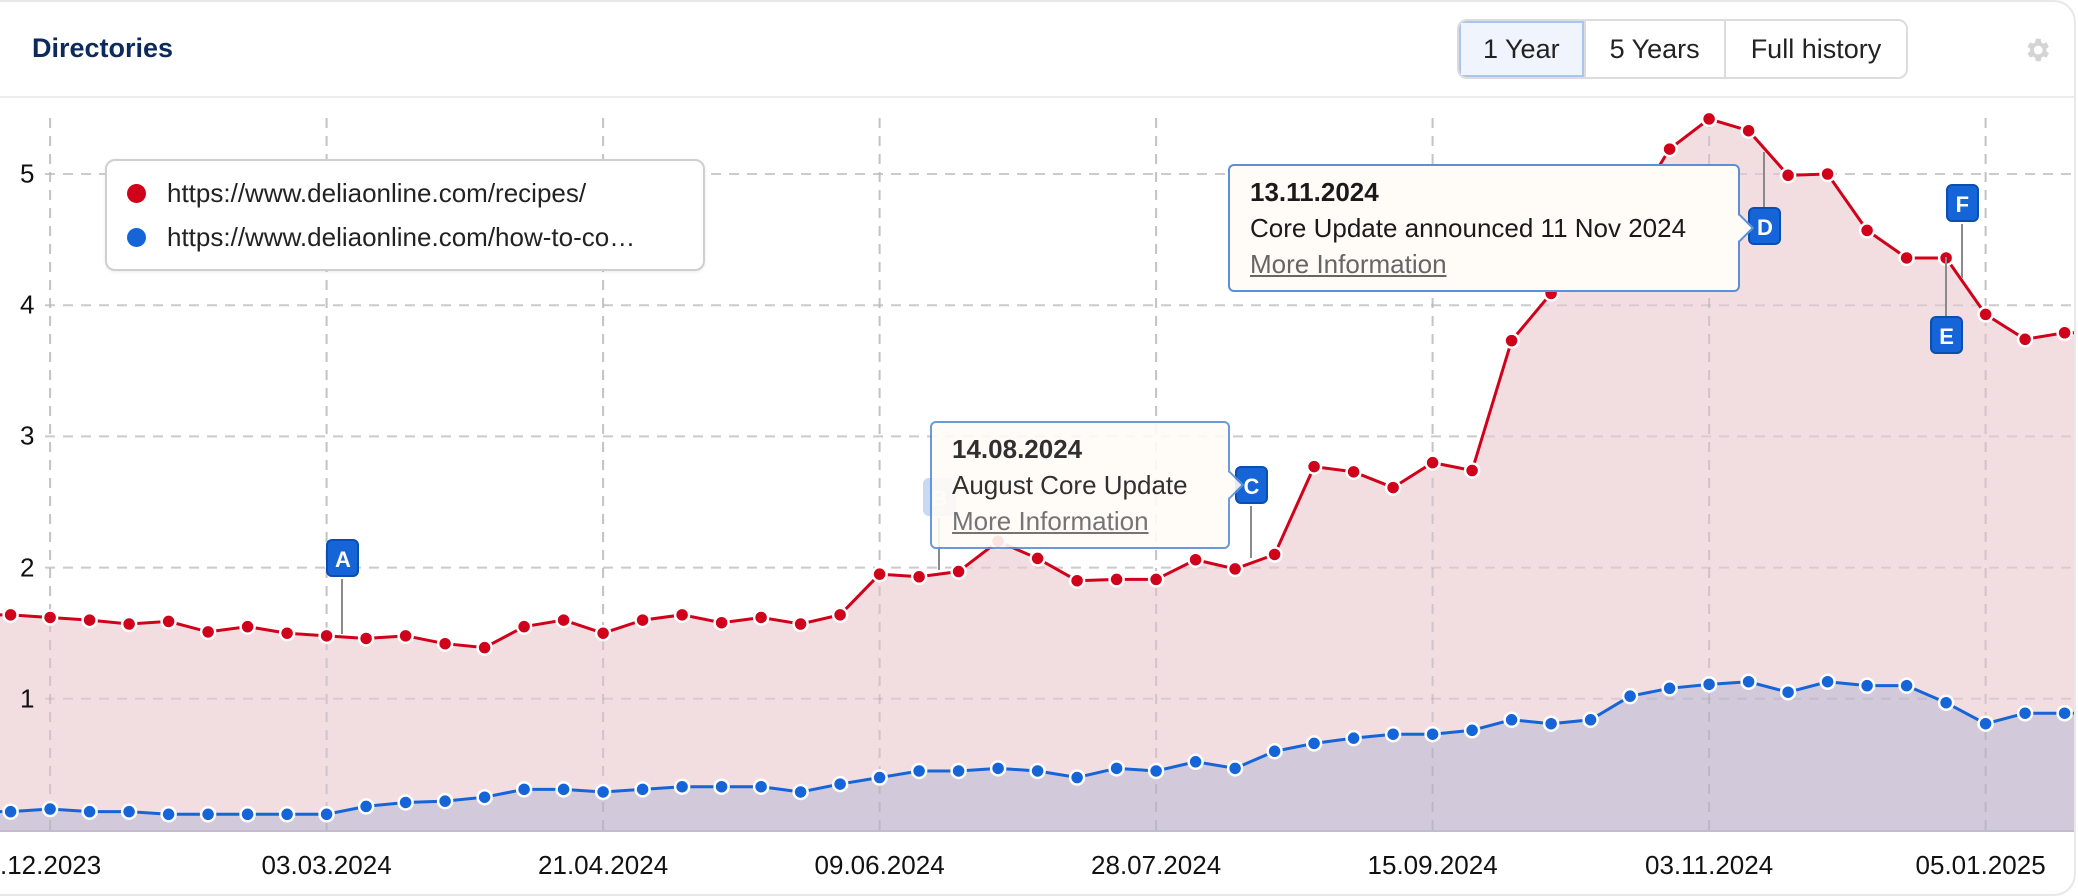 Image resolution: width=2078 pixels, height=896 pixels. What do you see at coordinates (136, 193) in the screenshot?
I see `legend-marker-red` at bounding box center [136, 193].